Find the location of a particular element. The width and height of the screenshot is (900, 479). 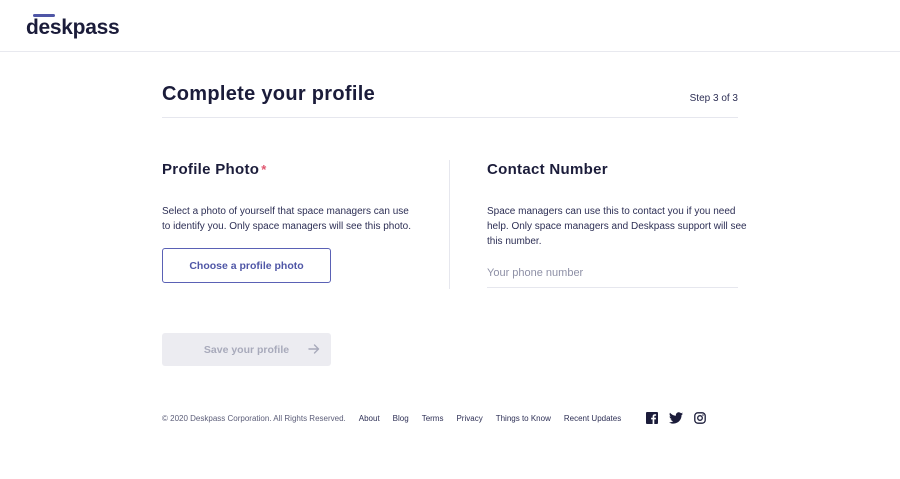

footer-link-about: About is located at coordinates (369, 418).